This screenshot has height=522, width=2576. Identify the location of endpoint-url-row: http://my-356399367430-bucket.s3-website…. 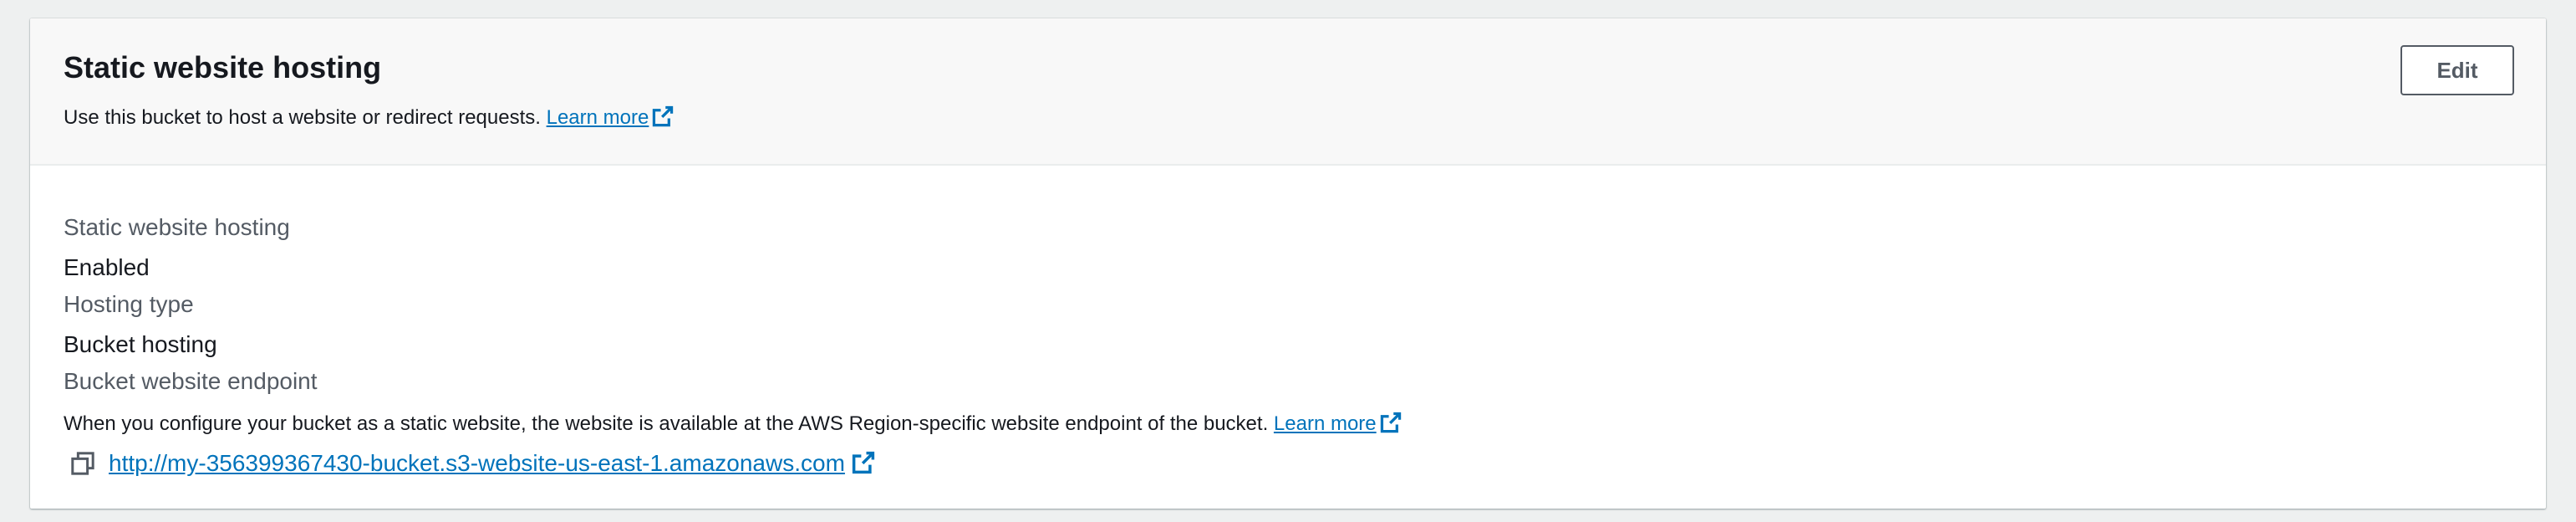
(472, 463).